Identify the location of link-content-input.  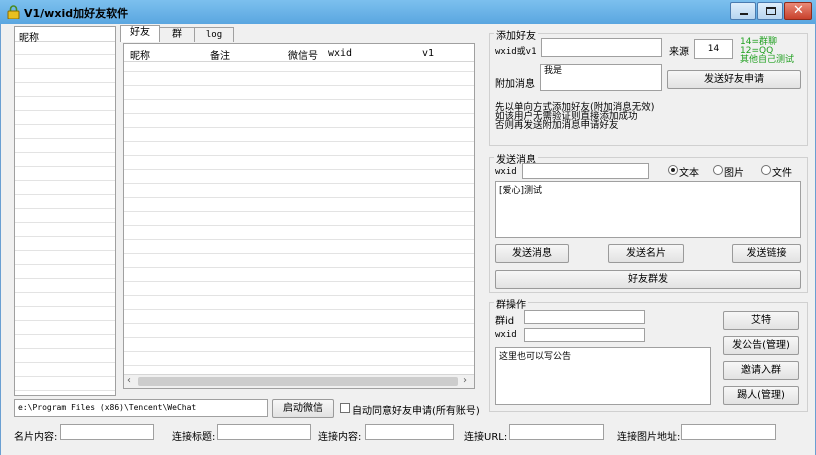
(409, 432).